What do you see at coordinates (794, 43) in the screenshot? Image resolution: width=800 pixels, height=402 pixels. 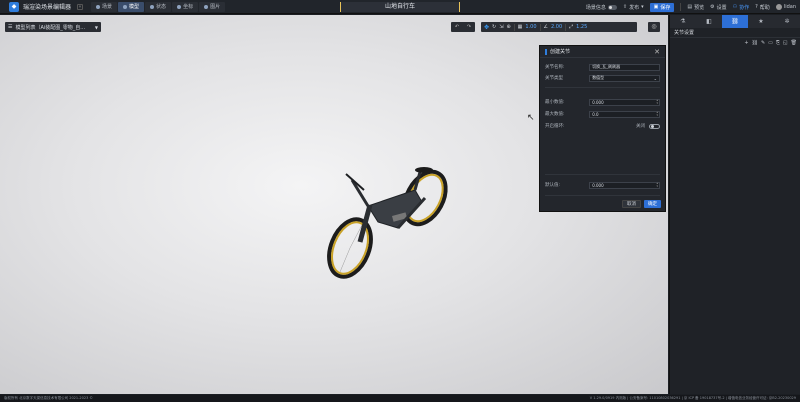 I see `trash-icon: 🗑` at bounding box center [794, 43].